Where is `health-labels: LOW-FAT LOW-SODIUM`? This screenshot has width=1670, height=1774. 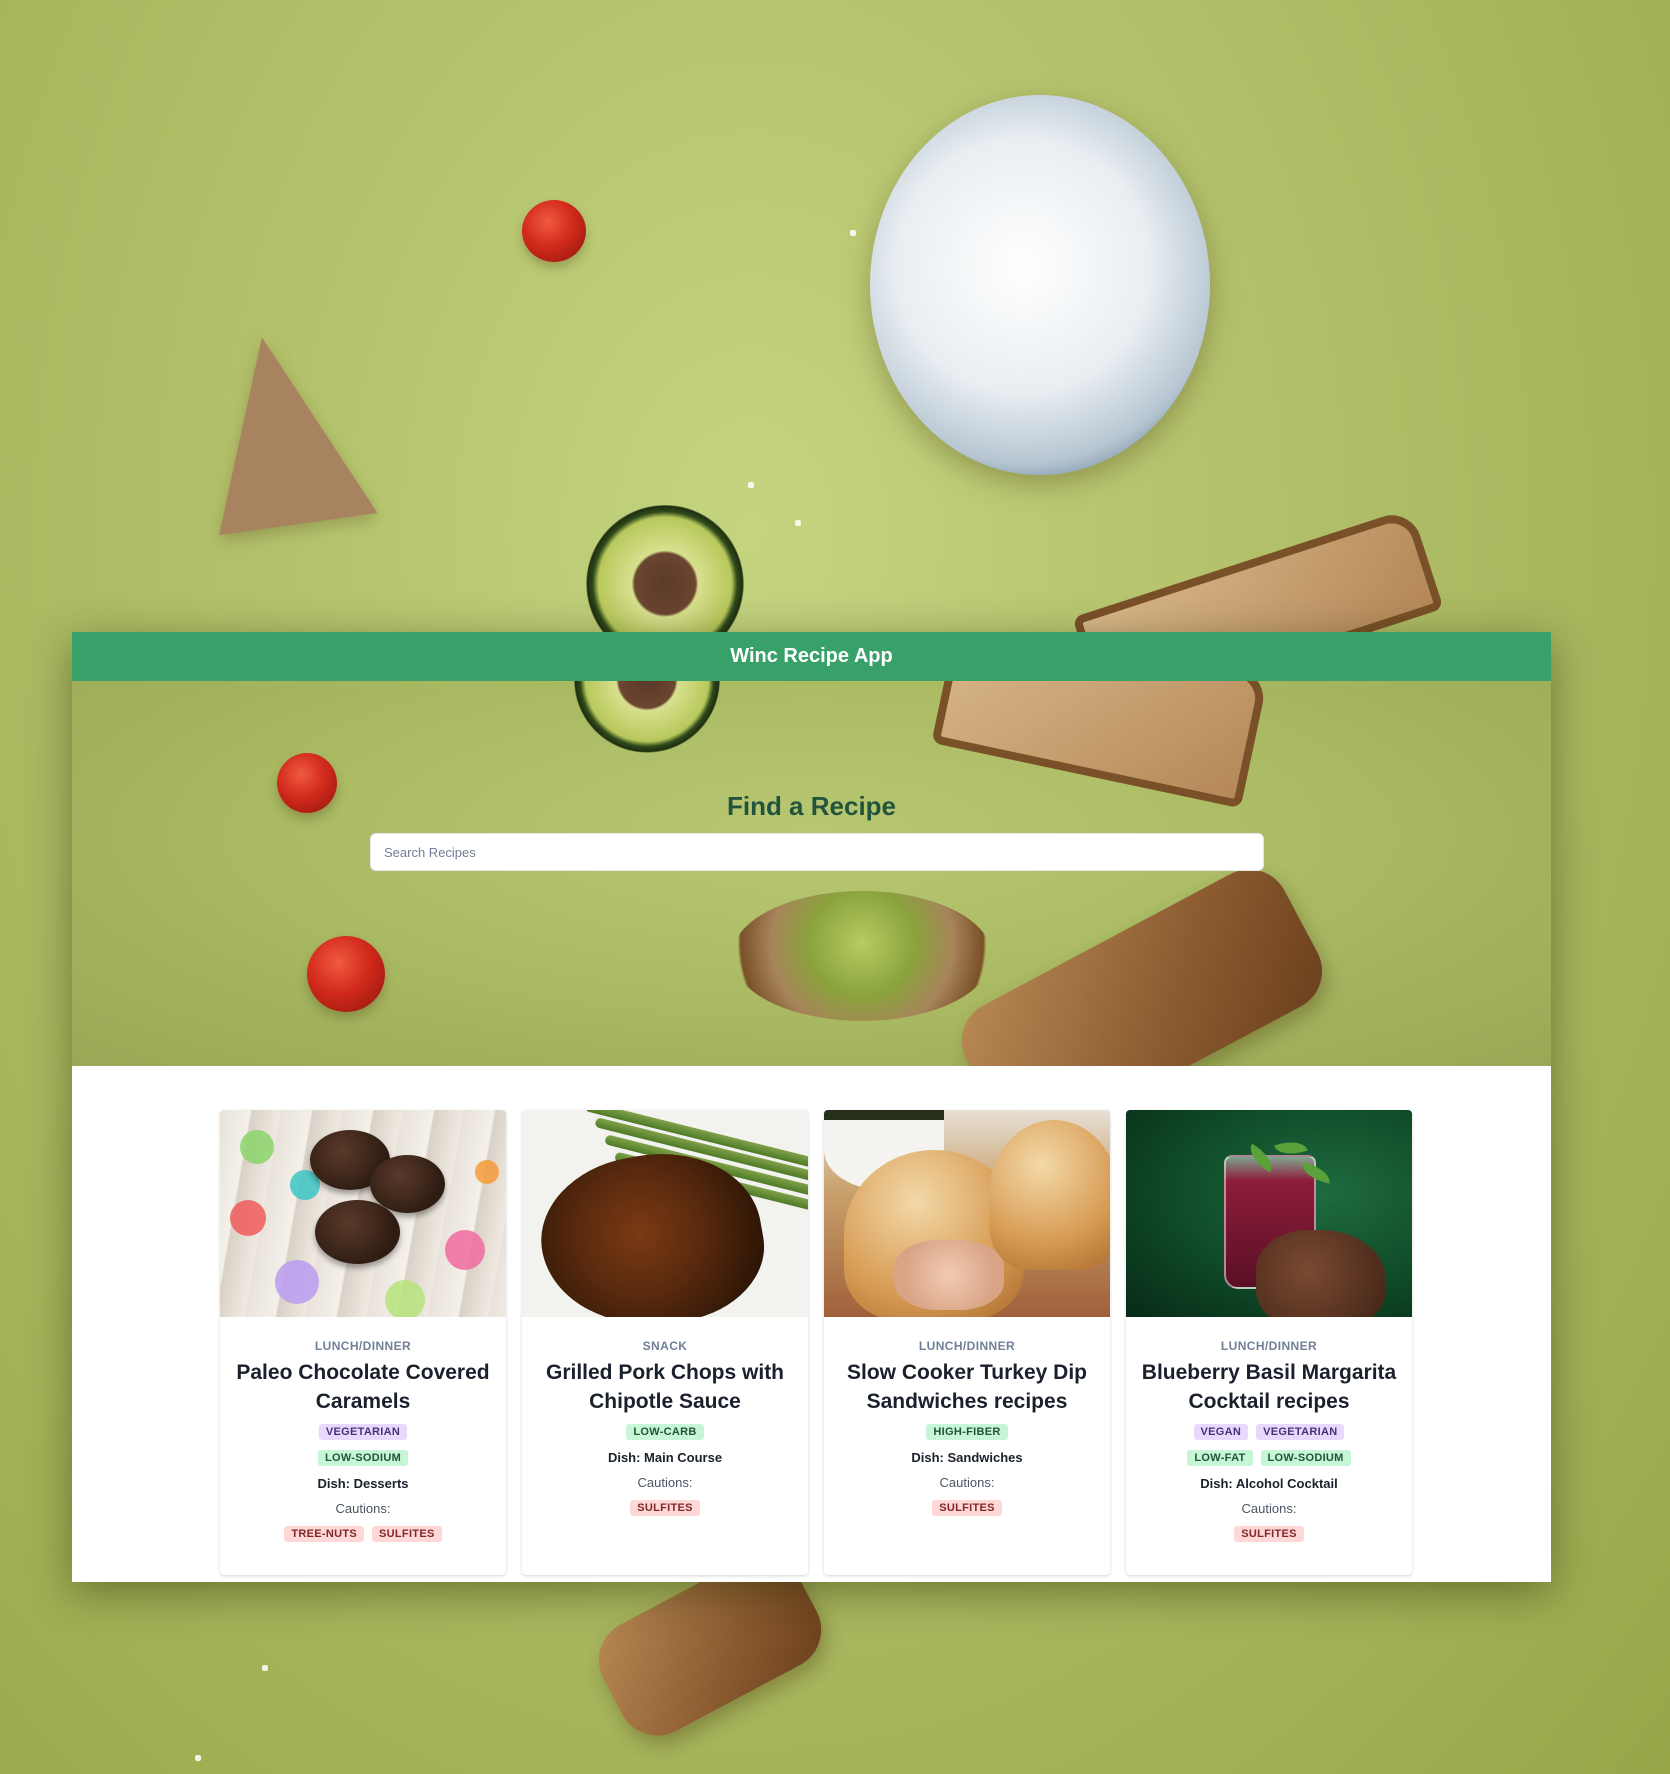
health-labels: LOW-FAT LOW-SODIUM is located at coordinates (1269, 1458).